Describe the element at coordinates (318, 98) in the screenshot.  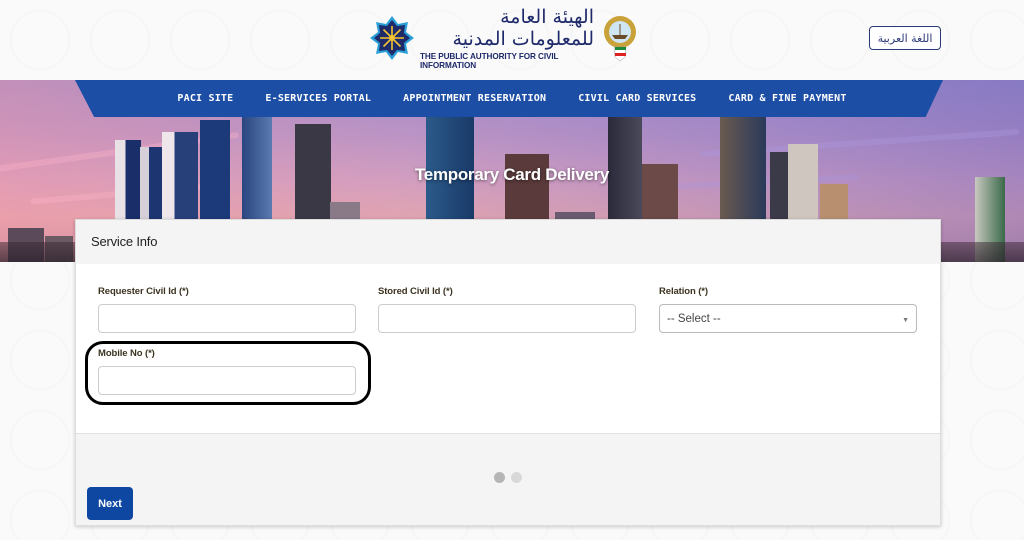
I see `nav-item-e-services-portal: E-SERVICES PORTAL` at that location.